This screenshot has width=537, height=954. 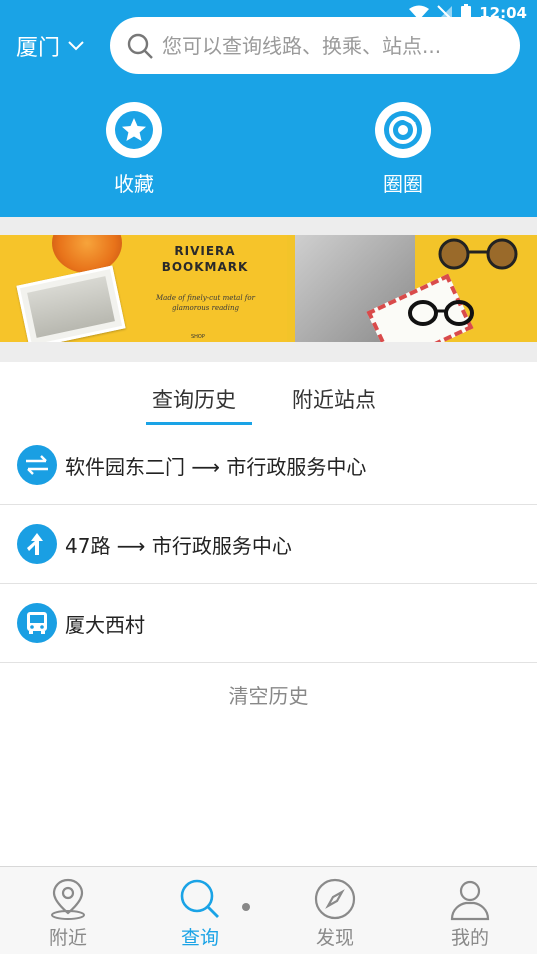 I want to click on circle-button: 圈圈, so click(x=403, y=149).